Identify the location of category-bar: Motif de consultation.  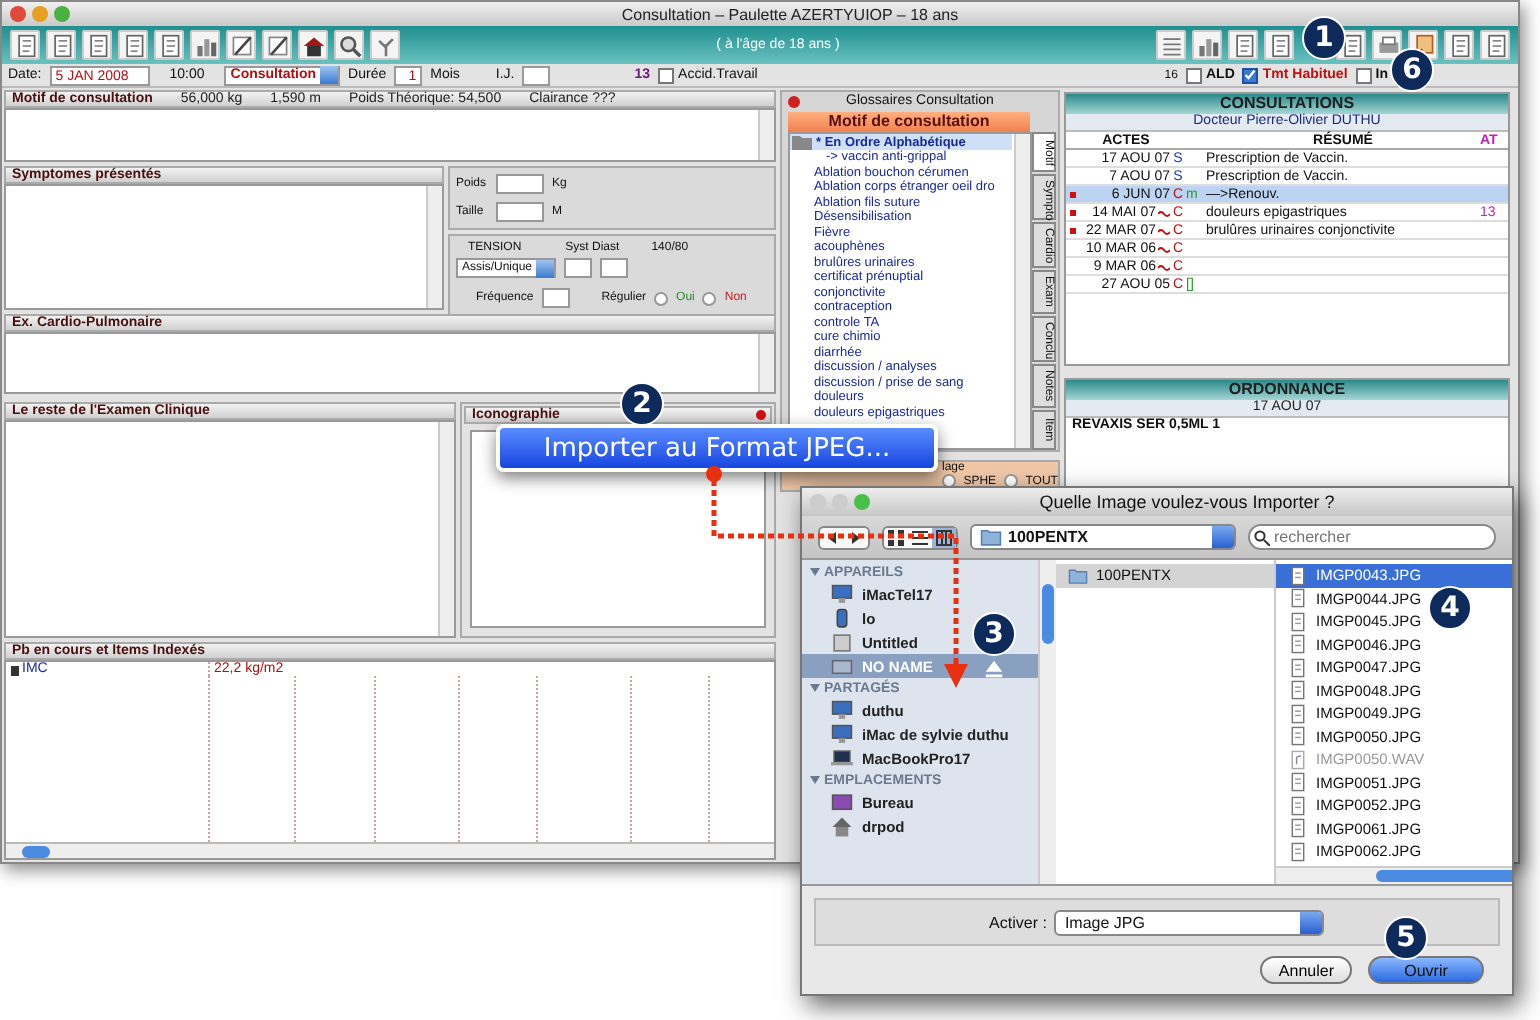
(909, 122).